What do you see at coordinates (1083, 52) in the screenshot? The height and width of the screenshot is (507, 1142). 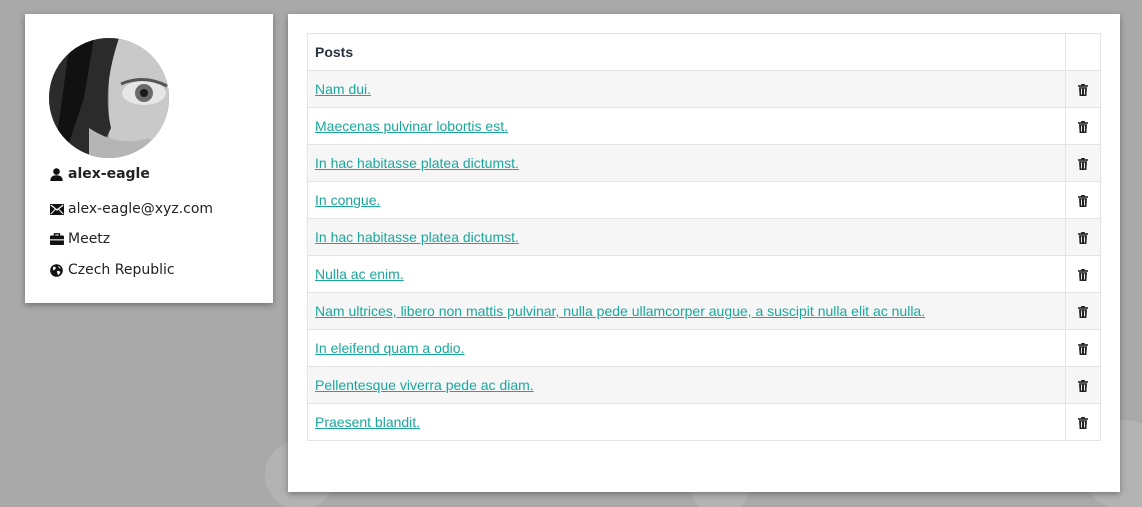 I see `actions-column-header` at bounding box center [1083, 52].